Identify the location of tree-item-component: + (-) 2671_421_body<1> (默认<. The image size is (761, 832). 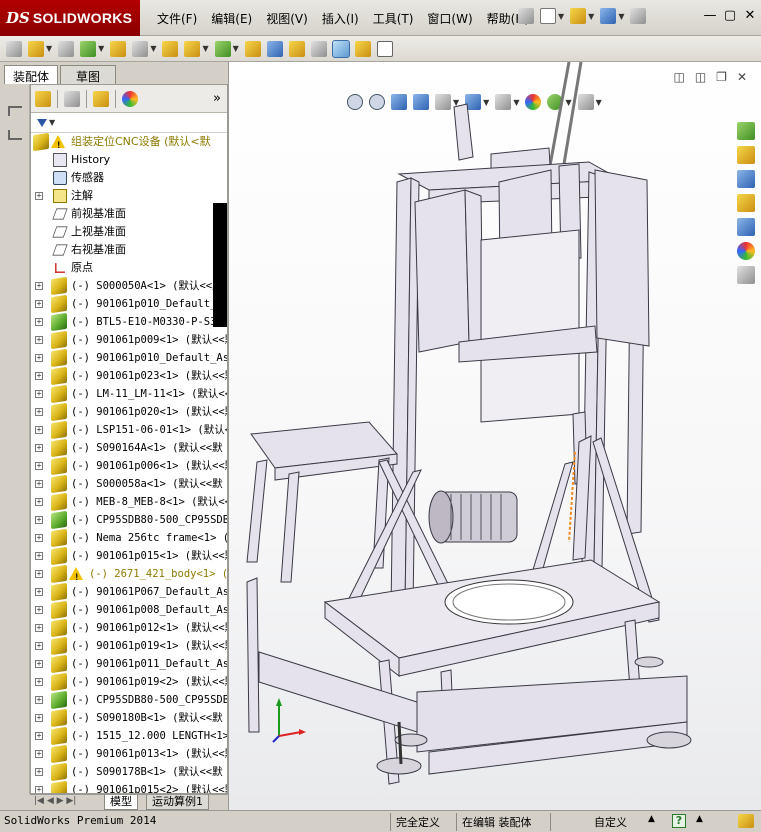
(129, 575).